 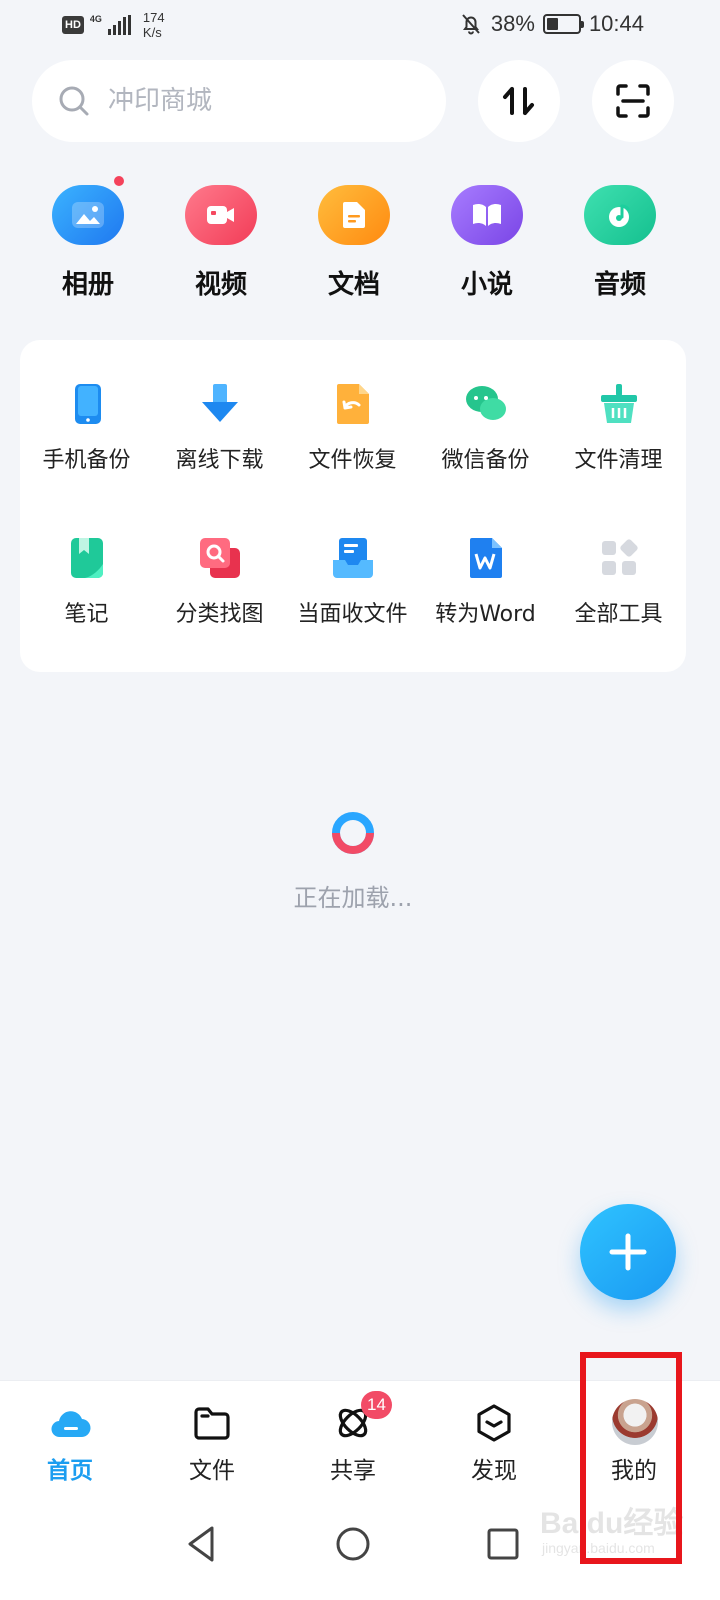 What do you see at coordinates (618, 614) in the screenshot?
I see `tool-label: 全部工具` at bounding box center [618, 614].